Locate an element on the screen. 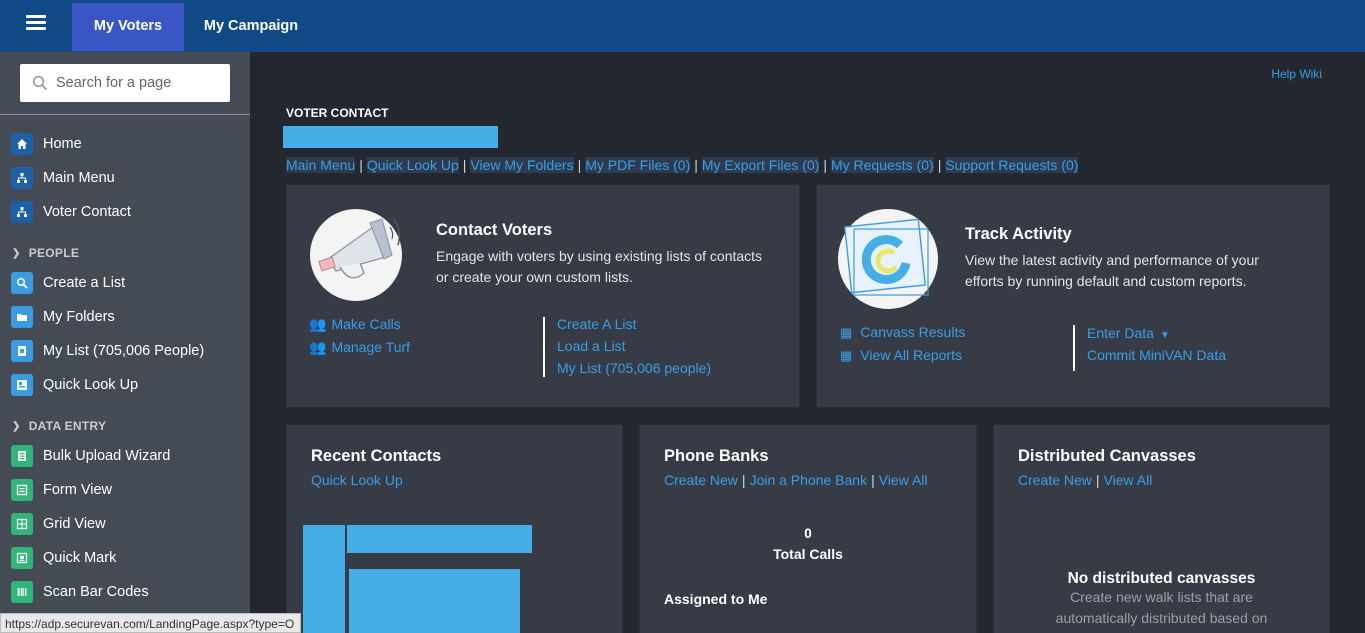 This screenshot has width=1365, height=633. caret-down-icon: ▼ is located at coordinates (1164, 335).